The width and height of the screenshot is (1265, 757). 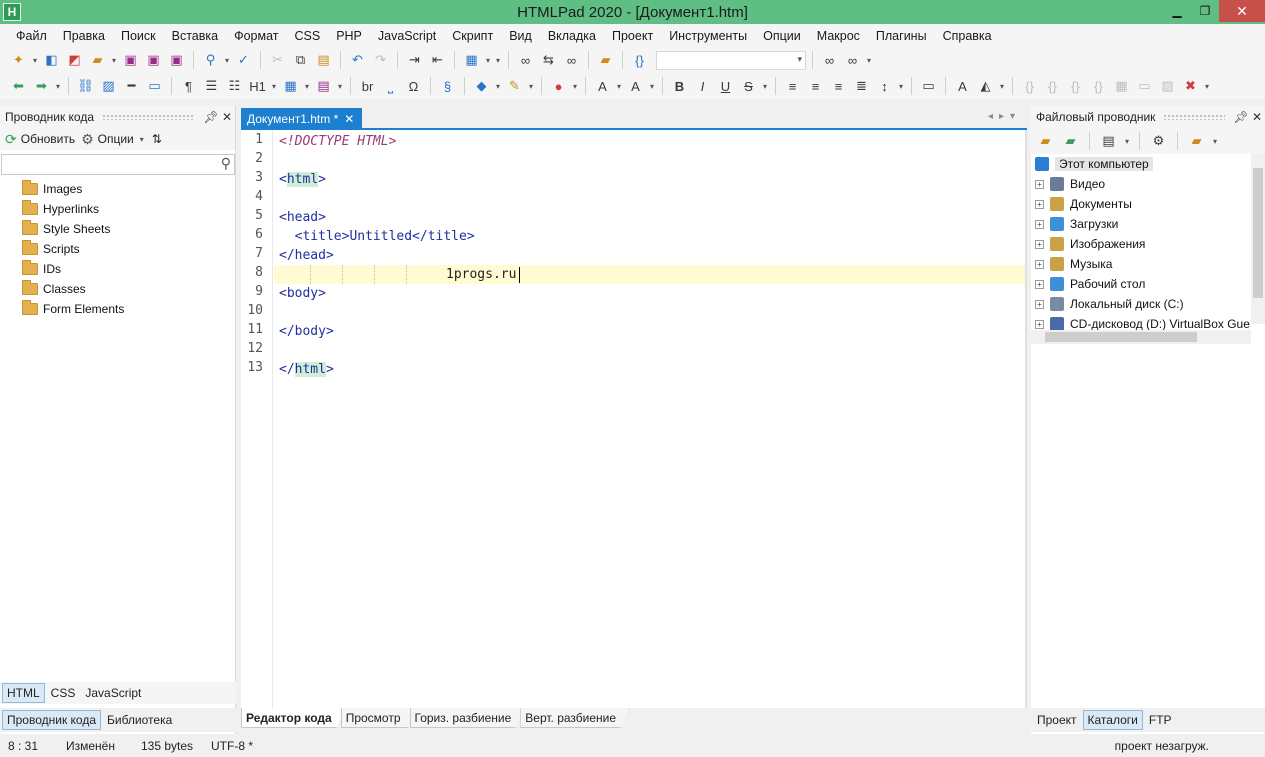 What do you see at coordinates (1190, 86) in the screenshot?
I see `validate-icon: ✖` at bounding box center [1190, 86].